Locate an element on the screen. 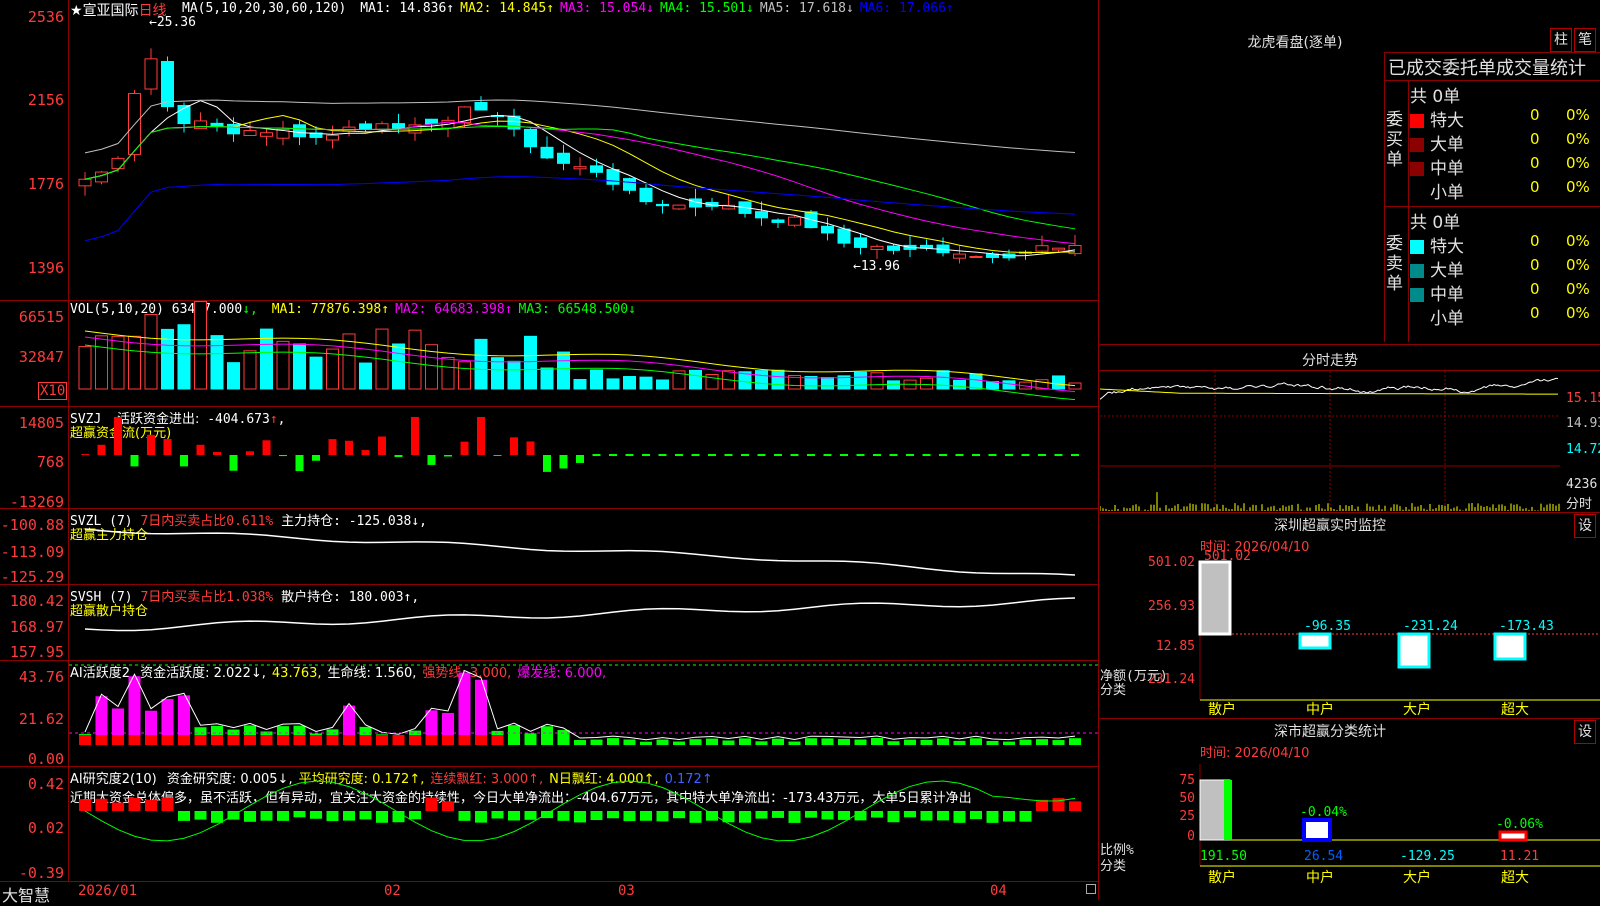 This screenshot has width=1600, height=906. y-tick: 1396 is located at coordinates (45, 268).